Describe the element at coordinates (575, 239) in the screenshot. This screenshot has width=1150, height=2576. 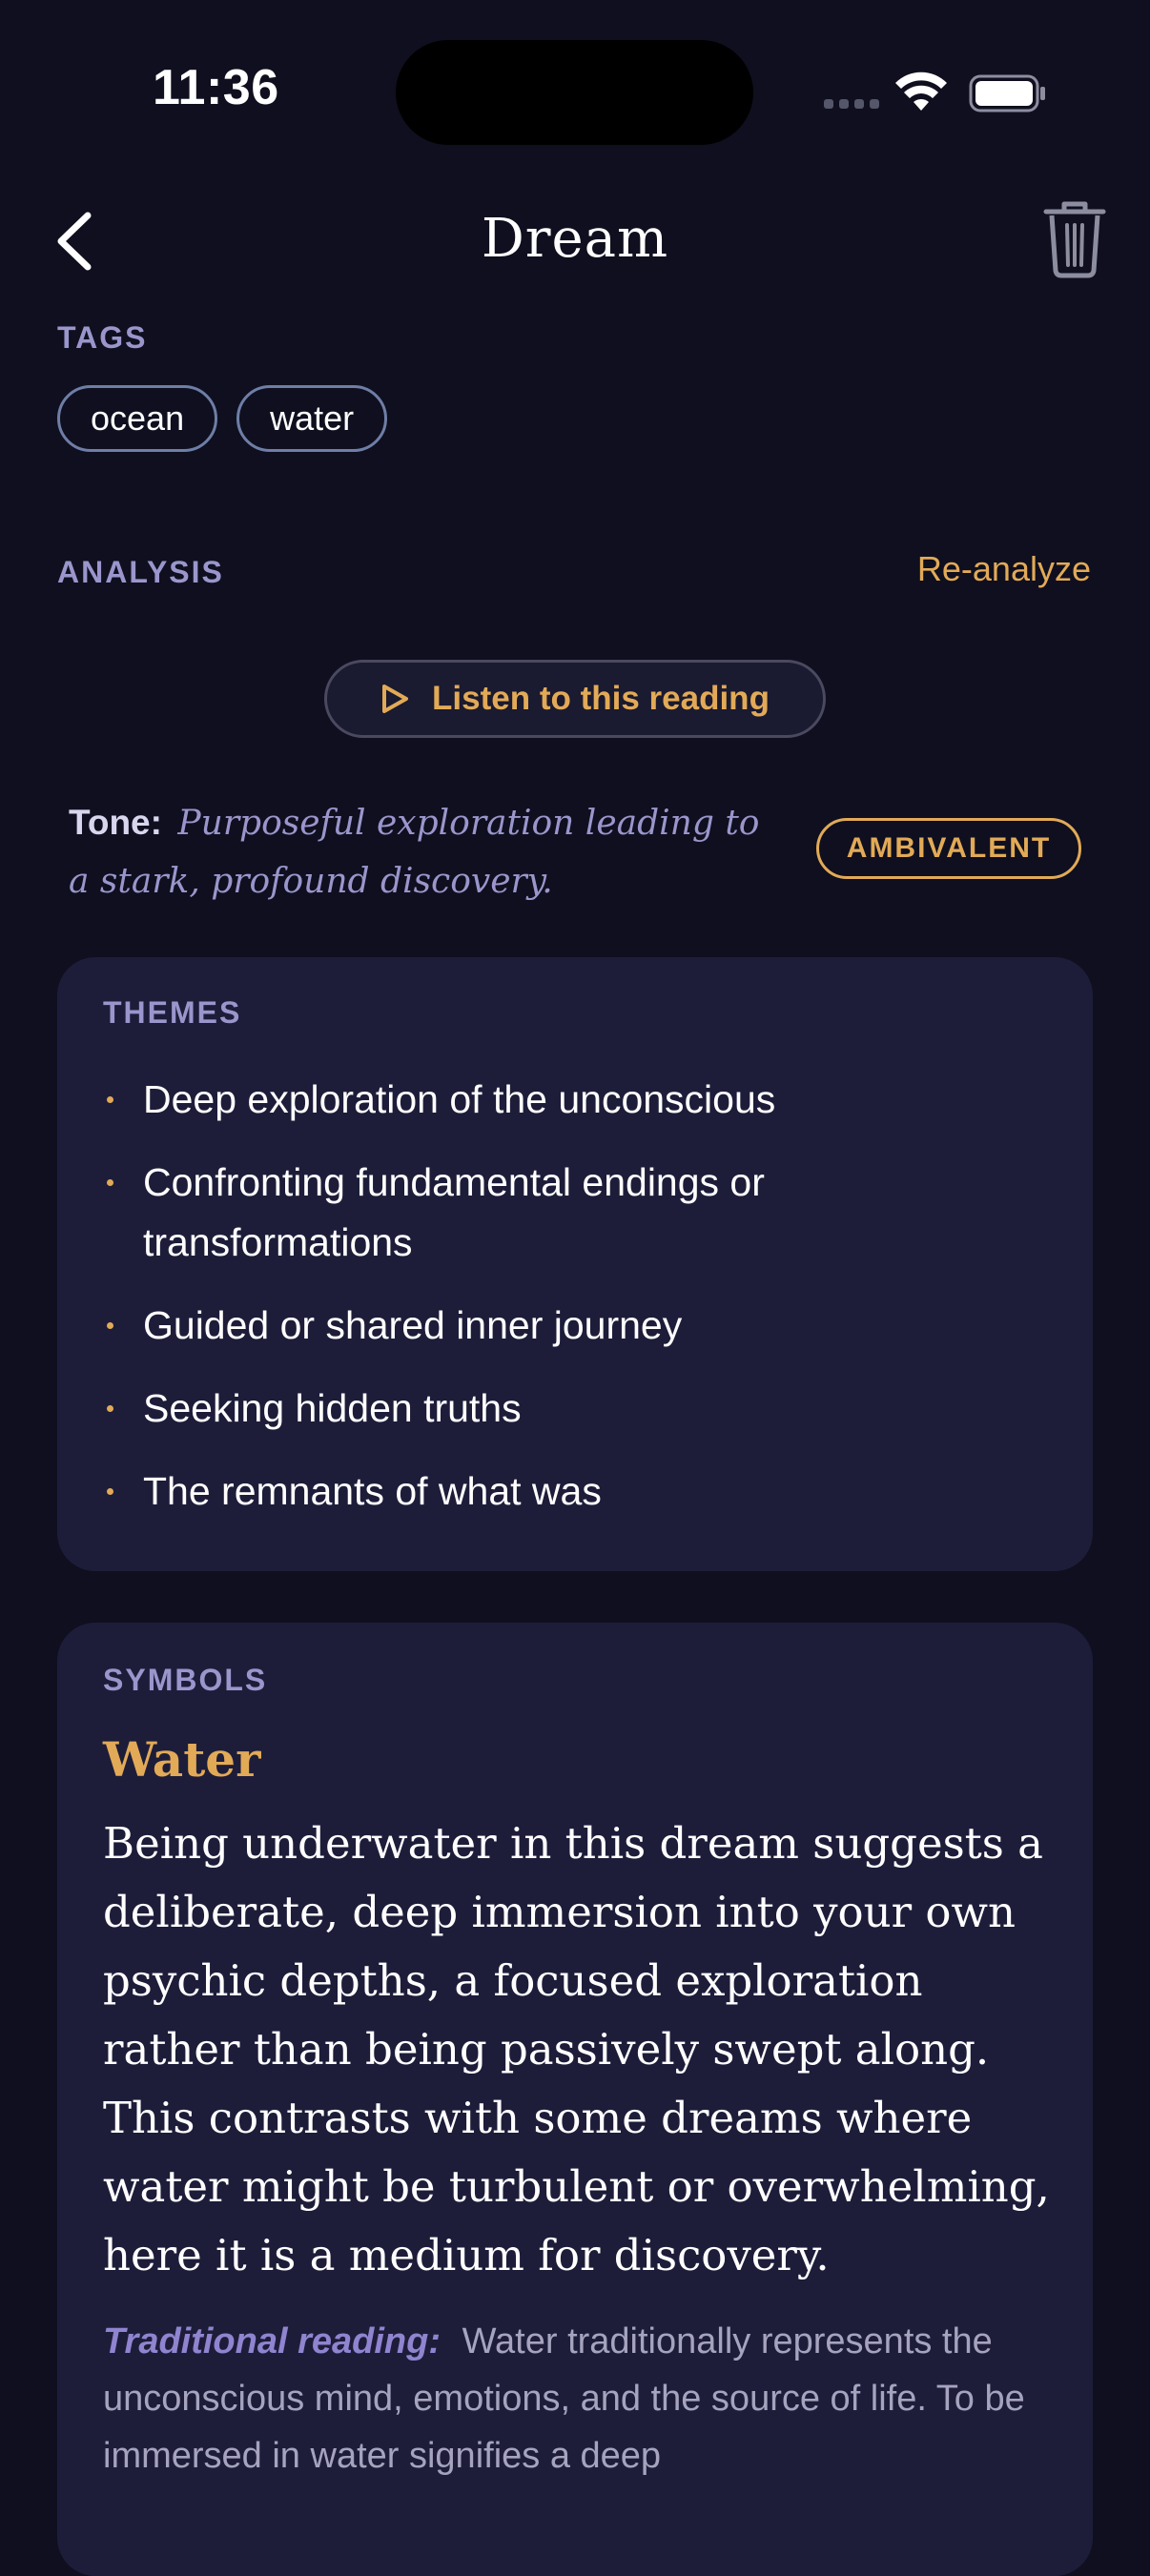
I see `page-title: Dream` at that location.